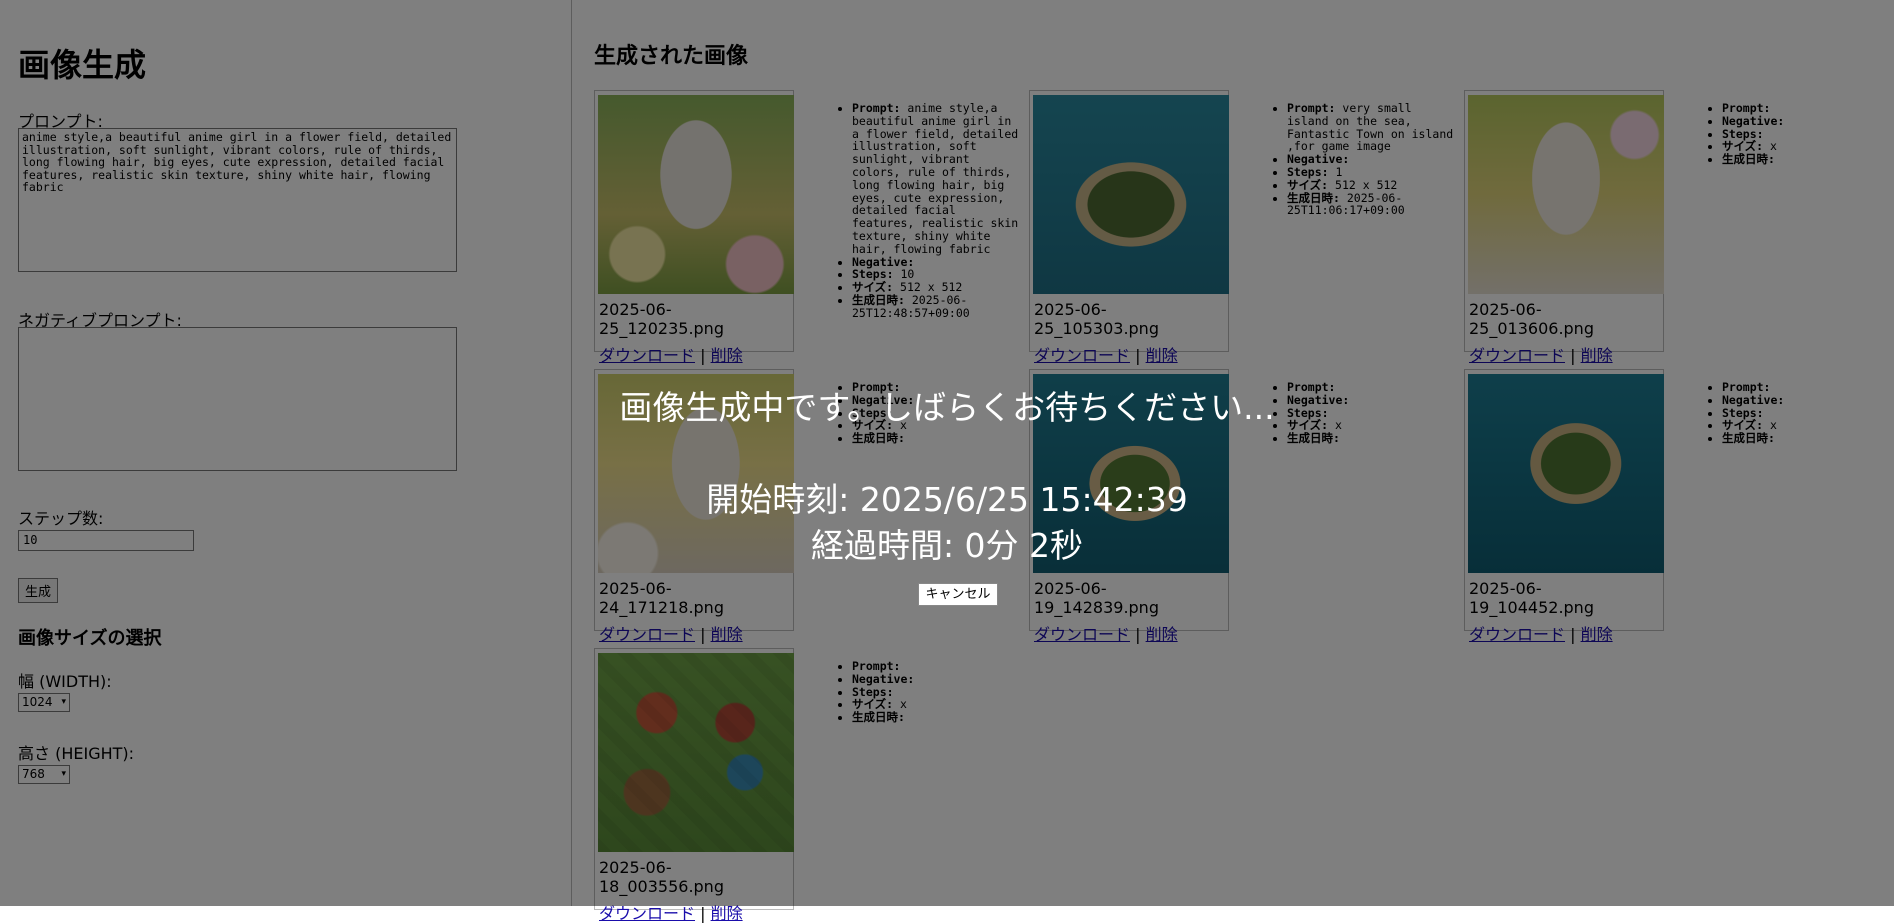 This screenshot has height=924, width=1894. What do you see at coordinates (947, 545) in the screenshot?
I see `elapsed-time-text: 経過時間: 0分 2秒` at bounding box center [947, 545].